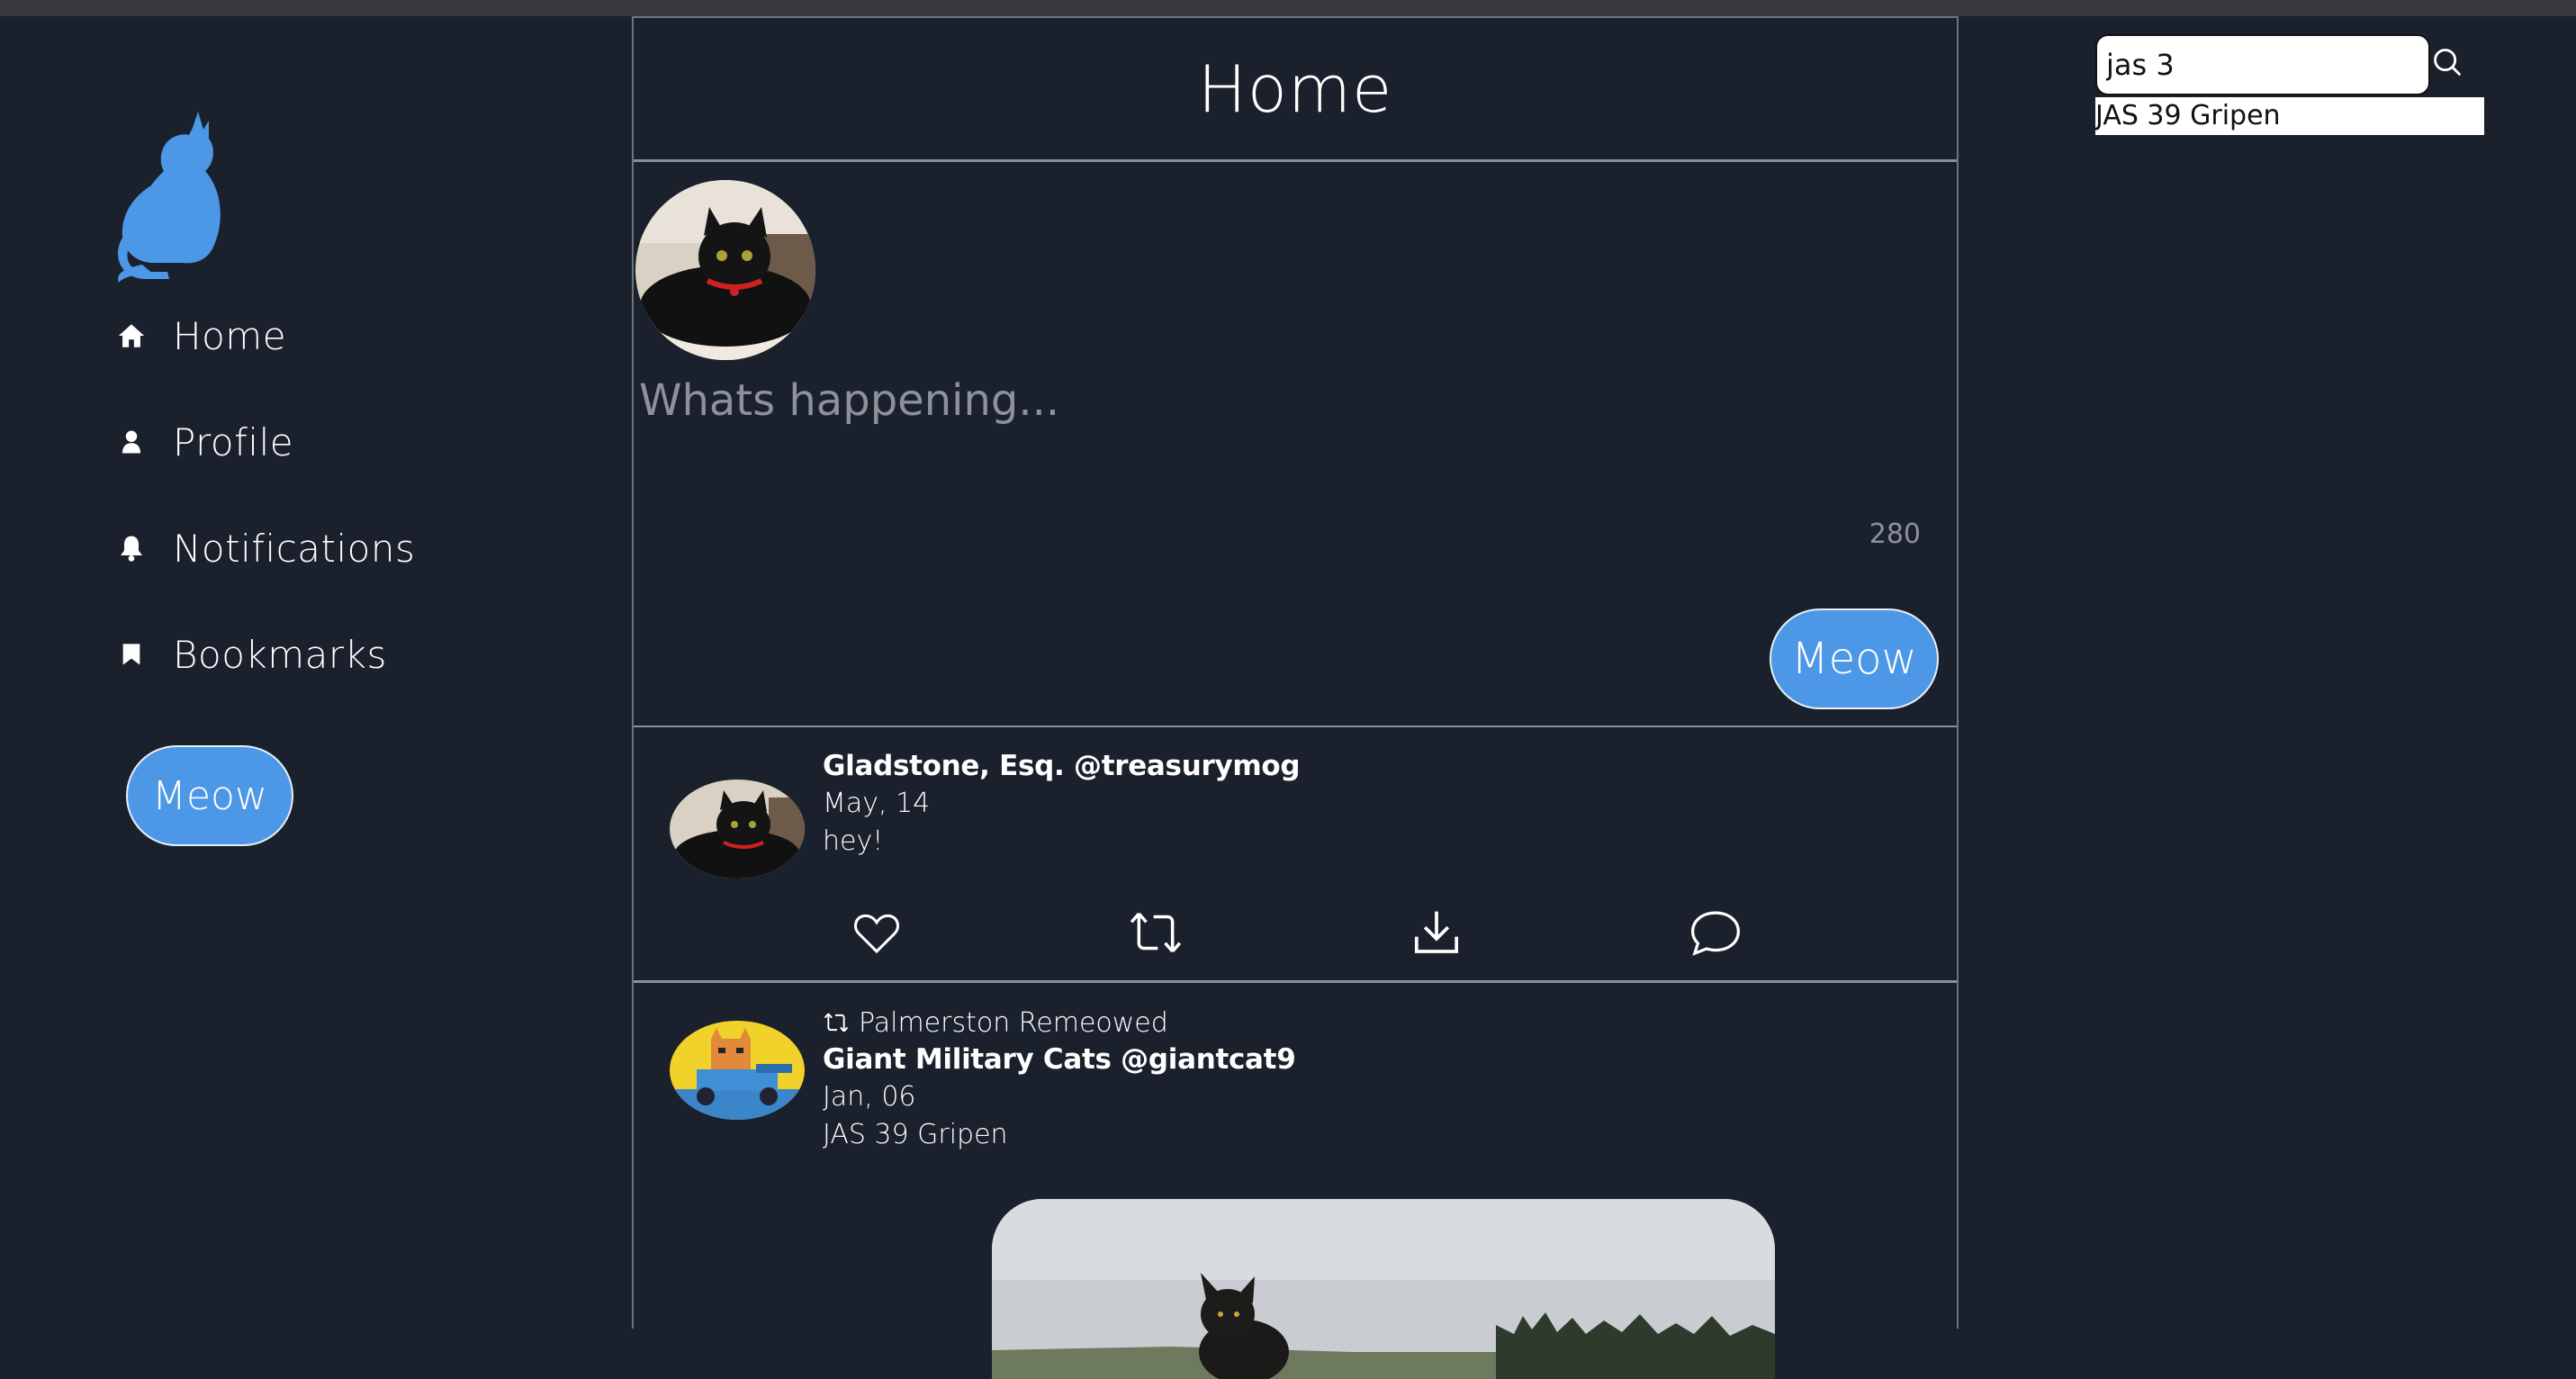  What do you see at coordinates (1715, 932) in the screenshot?
I see `comment-icon` at bounding box center [1715, 932].